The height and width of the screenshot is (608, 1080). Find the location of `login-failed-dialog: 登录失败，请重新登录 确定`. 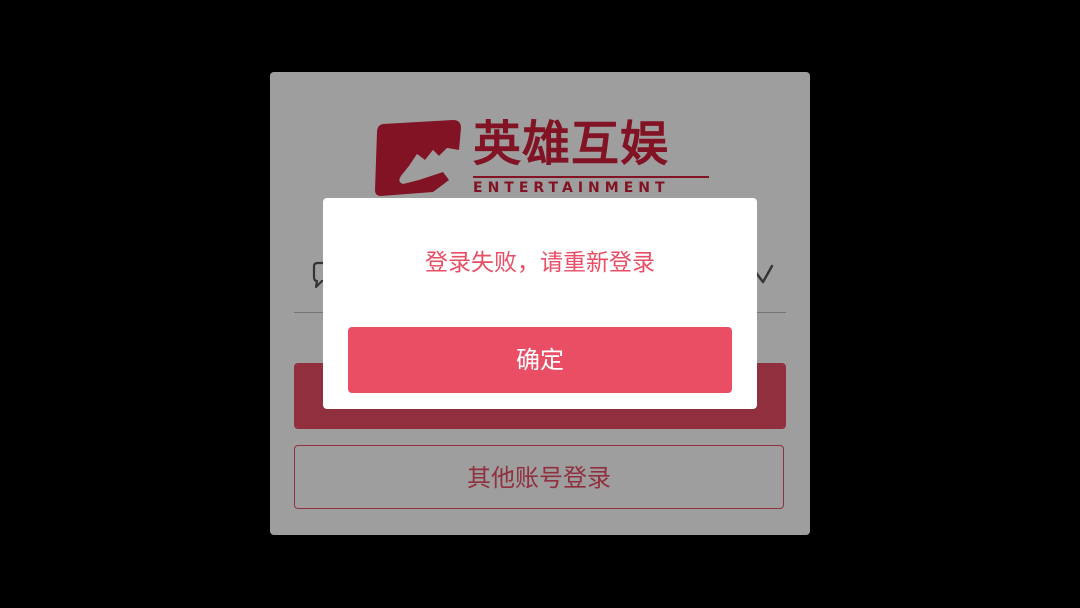

login-failed-dialog: 登录失败，请重新登录 确定 is located at coordinates (540, 303).